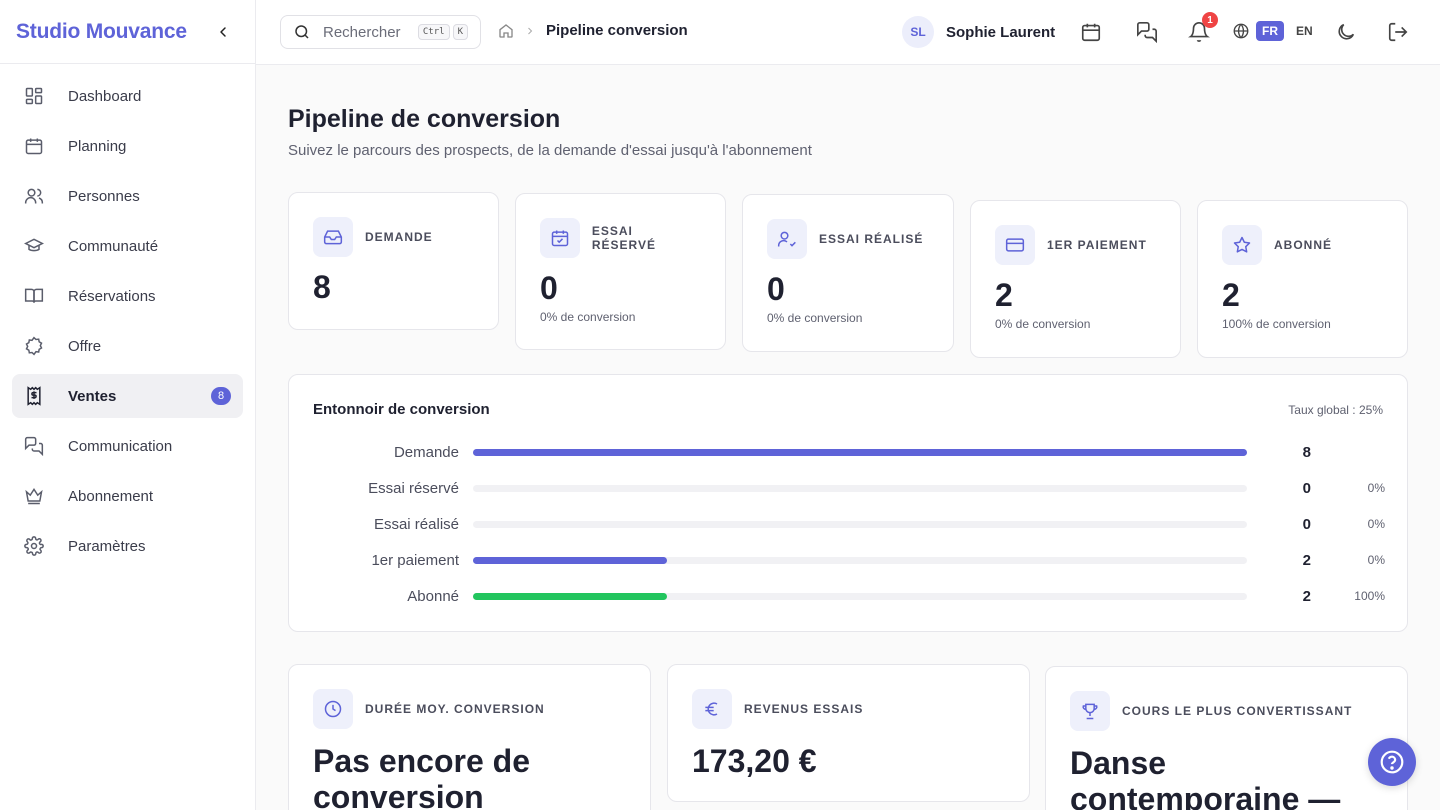 The height and width of the screenshot is (810, 1440). I want to click on kpi-label: Demande, so click(399, 237).